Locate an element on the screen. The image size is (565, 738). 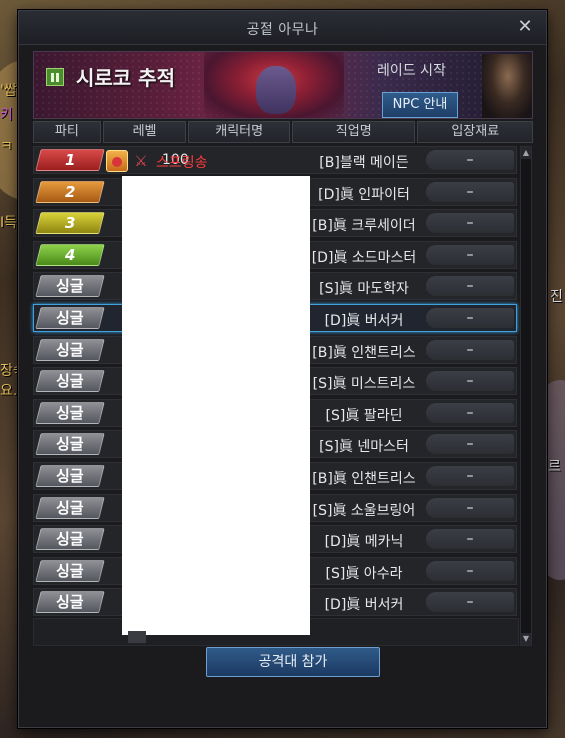
party-table-header: 파티 레벨 캐릭터명 직업명 입장재료 is located at coordinates (283, 132).